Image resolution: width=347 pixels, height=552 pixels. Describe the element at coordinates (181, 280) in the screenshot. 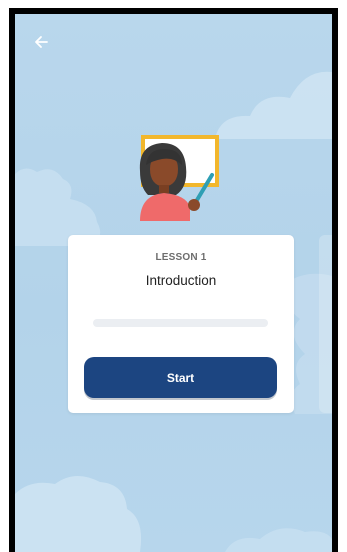

I see `lesson-title: Introduction` at that location.